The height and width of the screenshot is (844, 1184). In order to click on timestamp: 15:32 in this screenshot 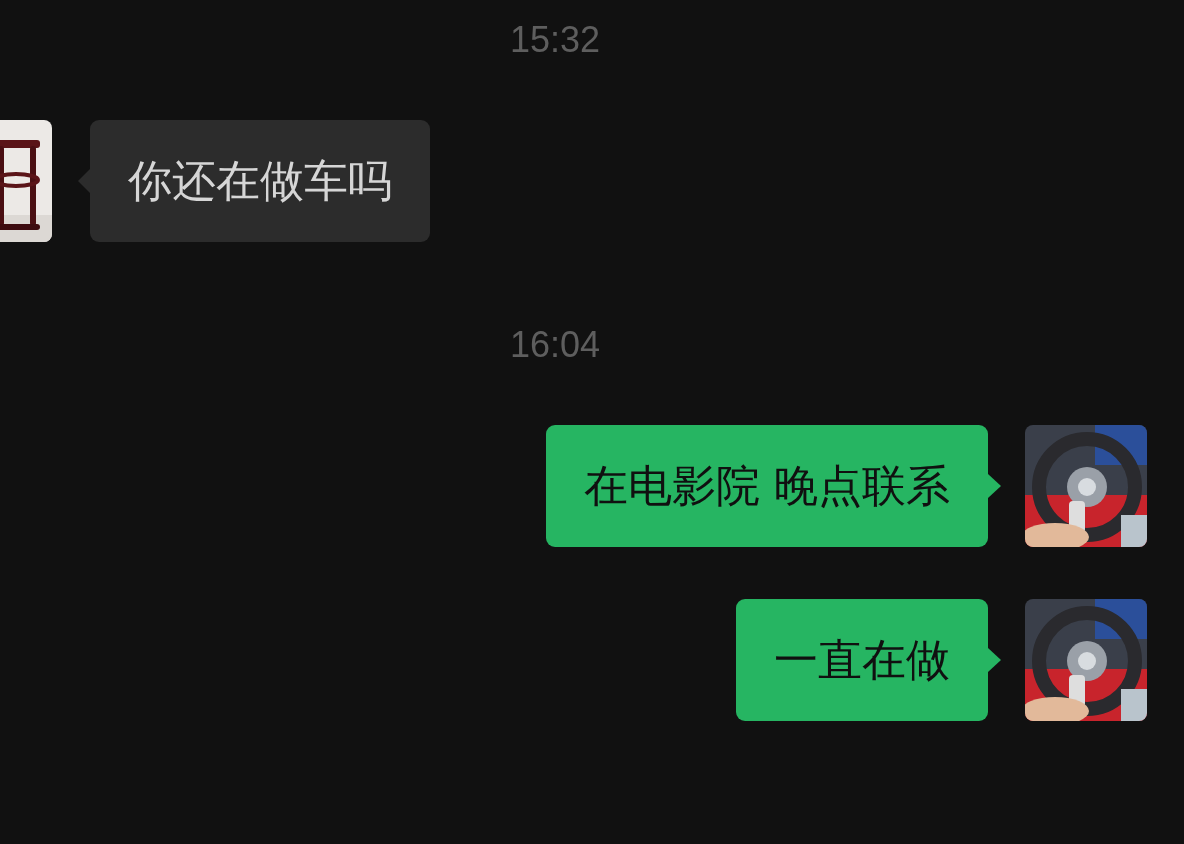, I will do `click(555, 40)`.